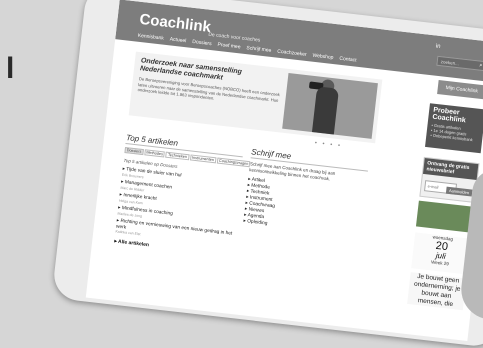  What do you see at coordinates (323, 57) in the screenshot?
I see `nav-webshop: Webshop` at bounding box center [323, 57].